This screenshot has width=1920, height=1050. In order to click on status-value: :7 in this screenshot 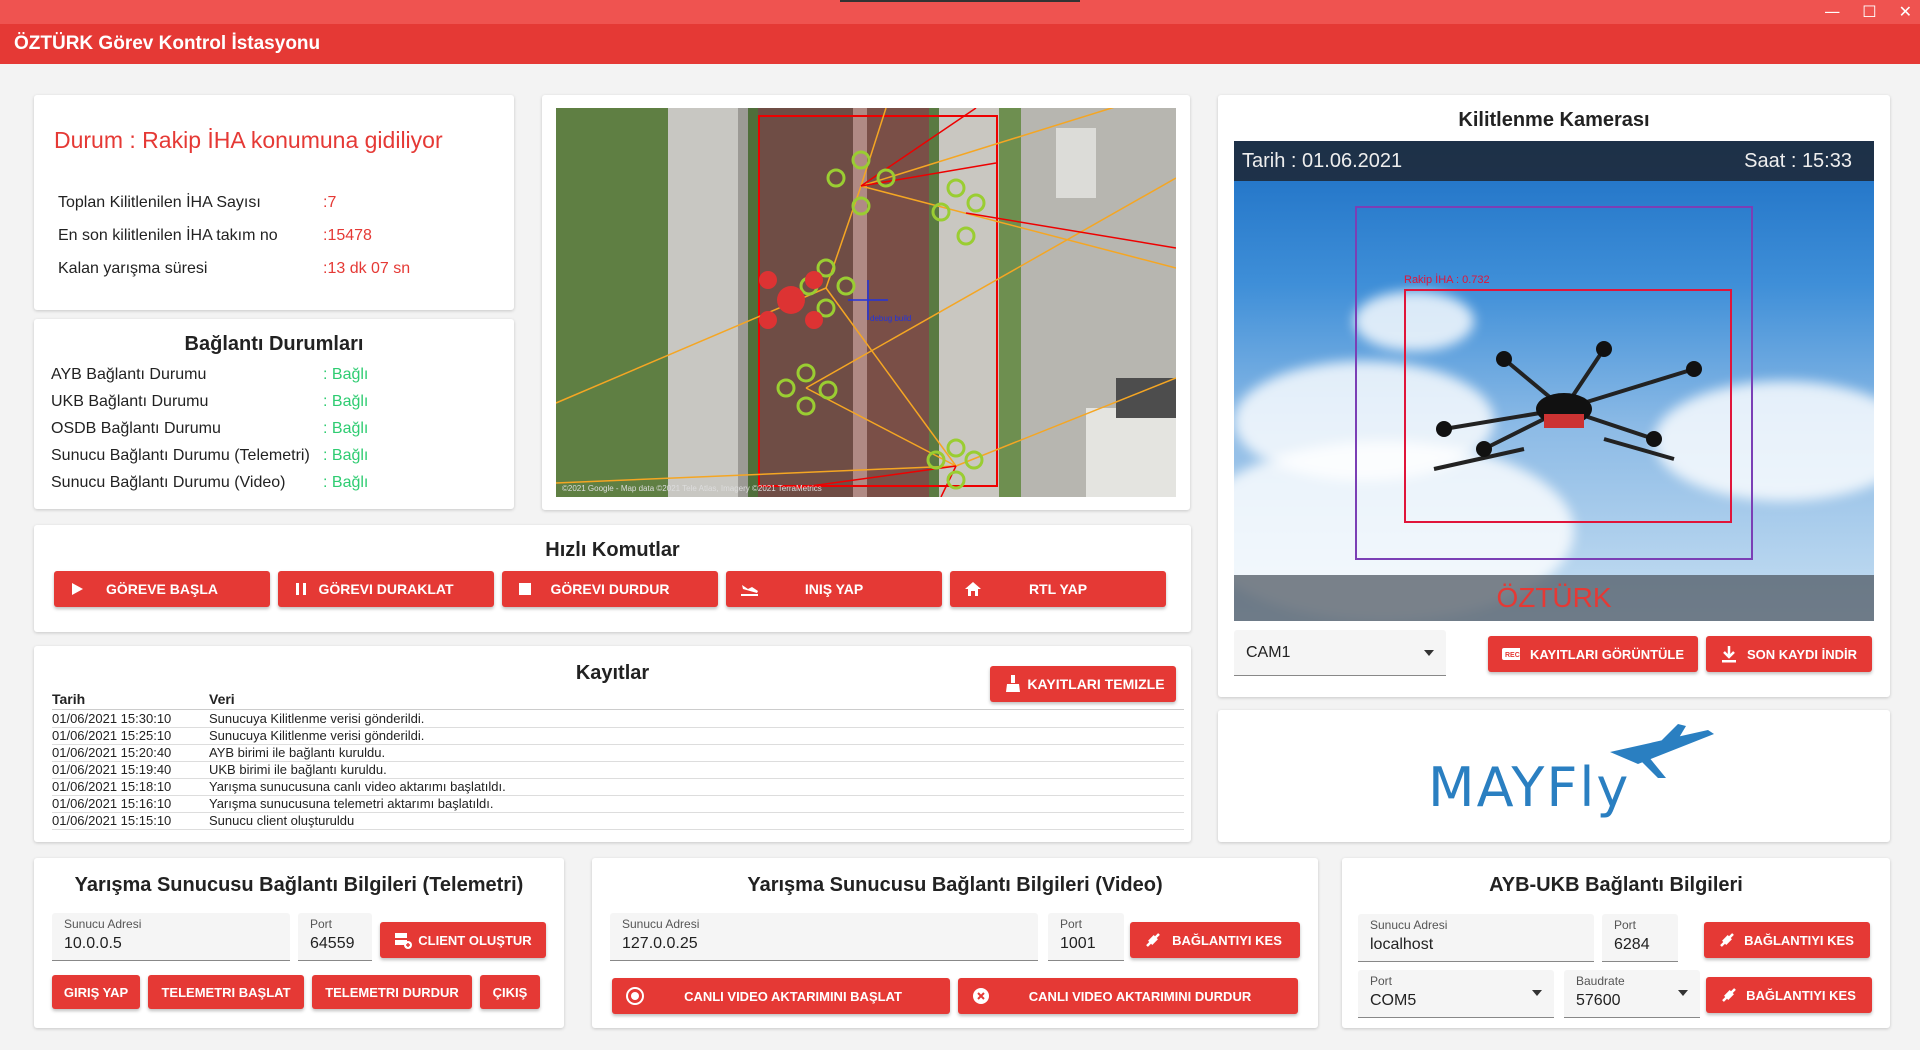, I will do `click(330, 202)`.